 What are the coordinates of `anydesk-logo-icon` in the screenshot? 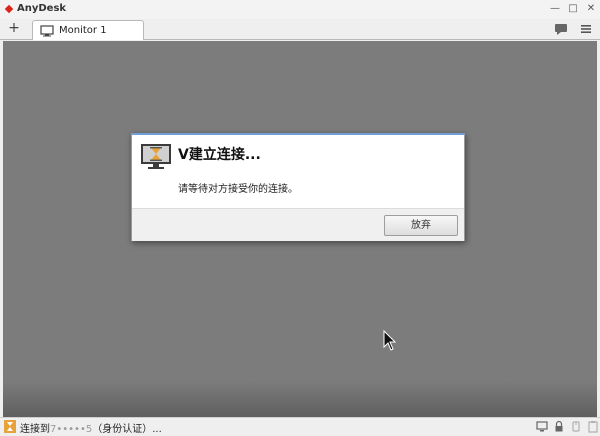 It's located at (9, 9).